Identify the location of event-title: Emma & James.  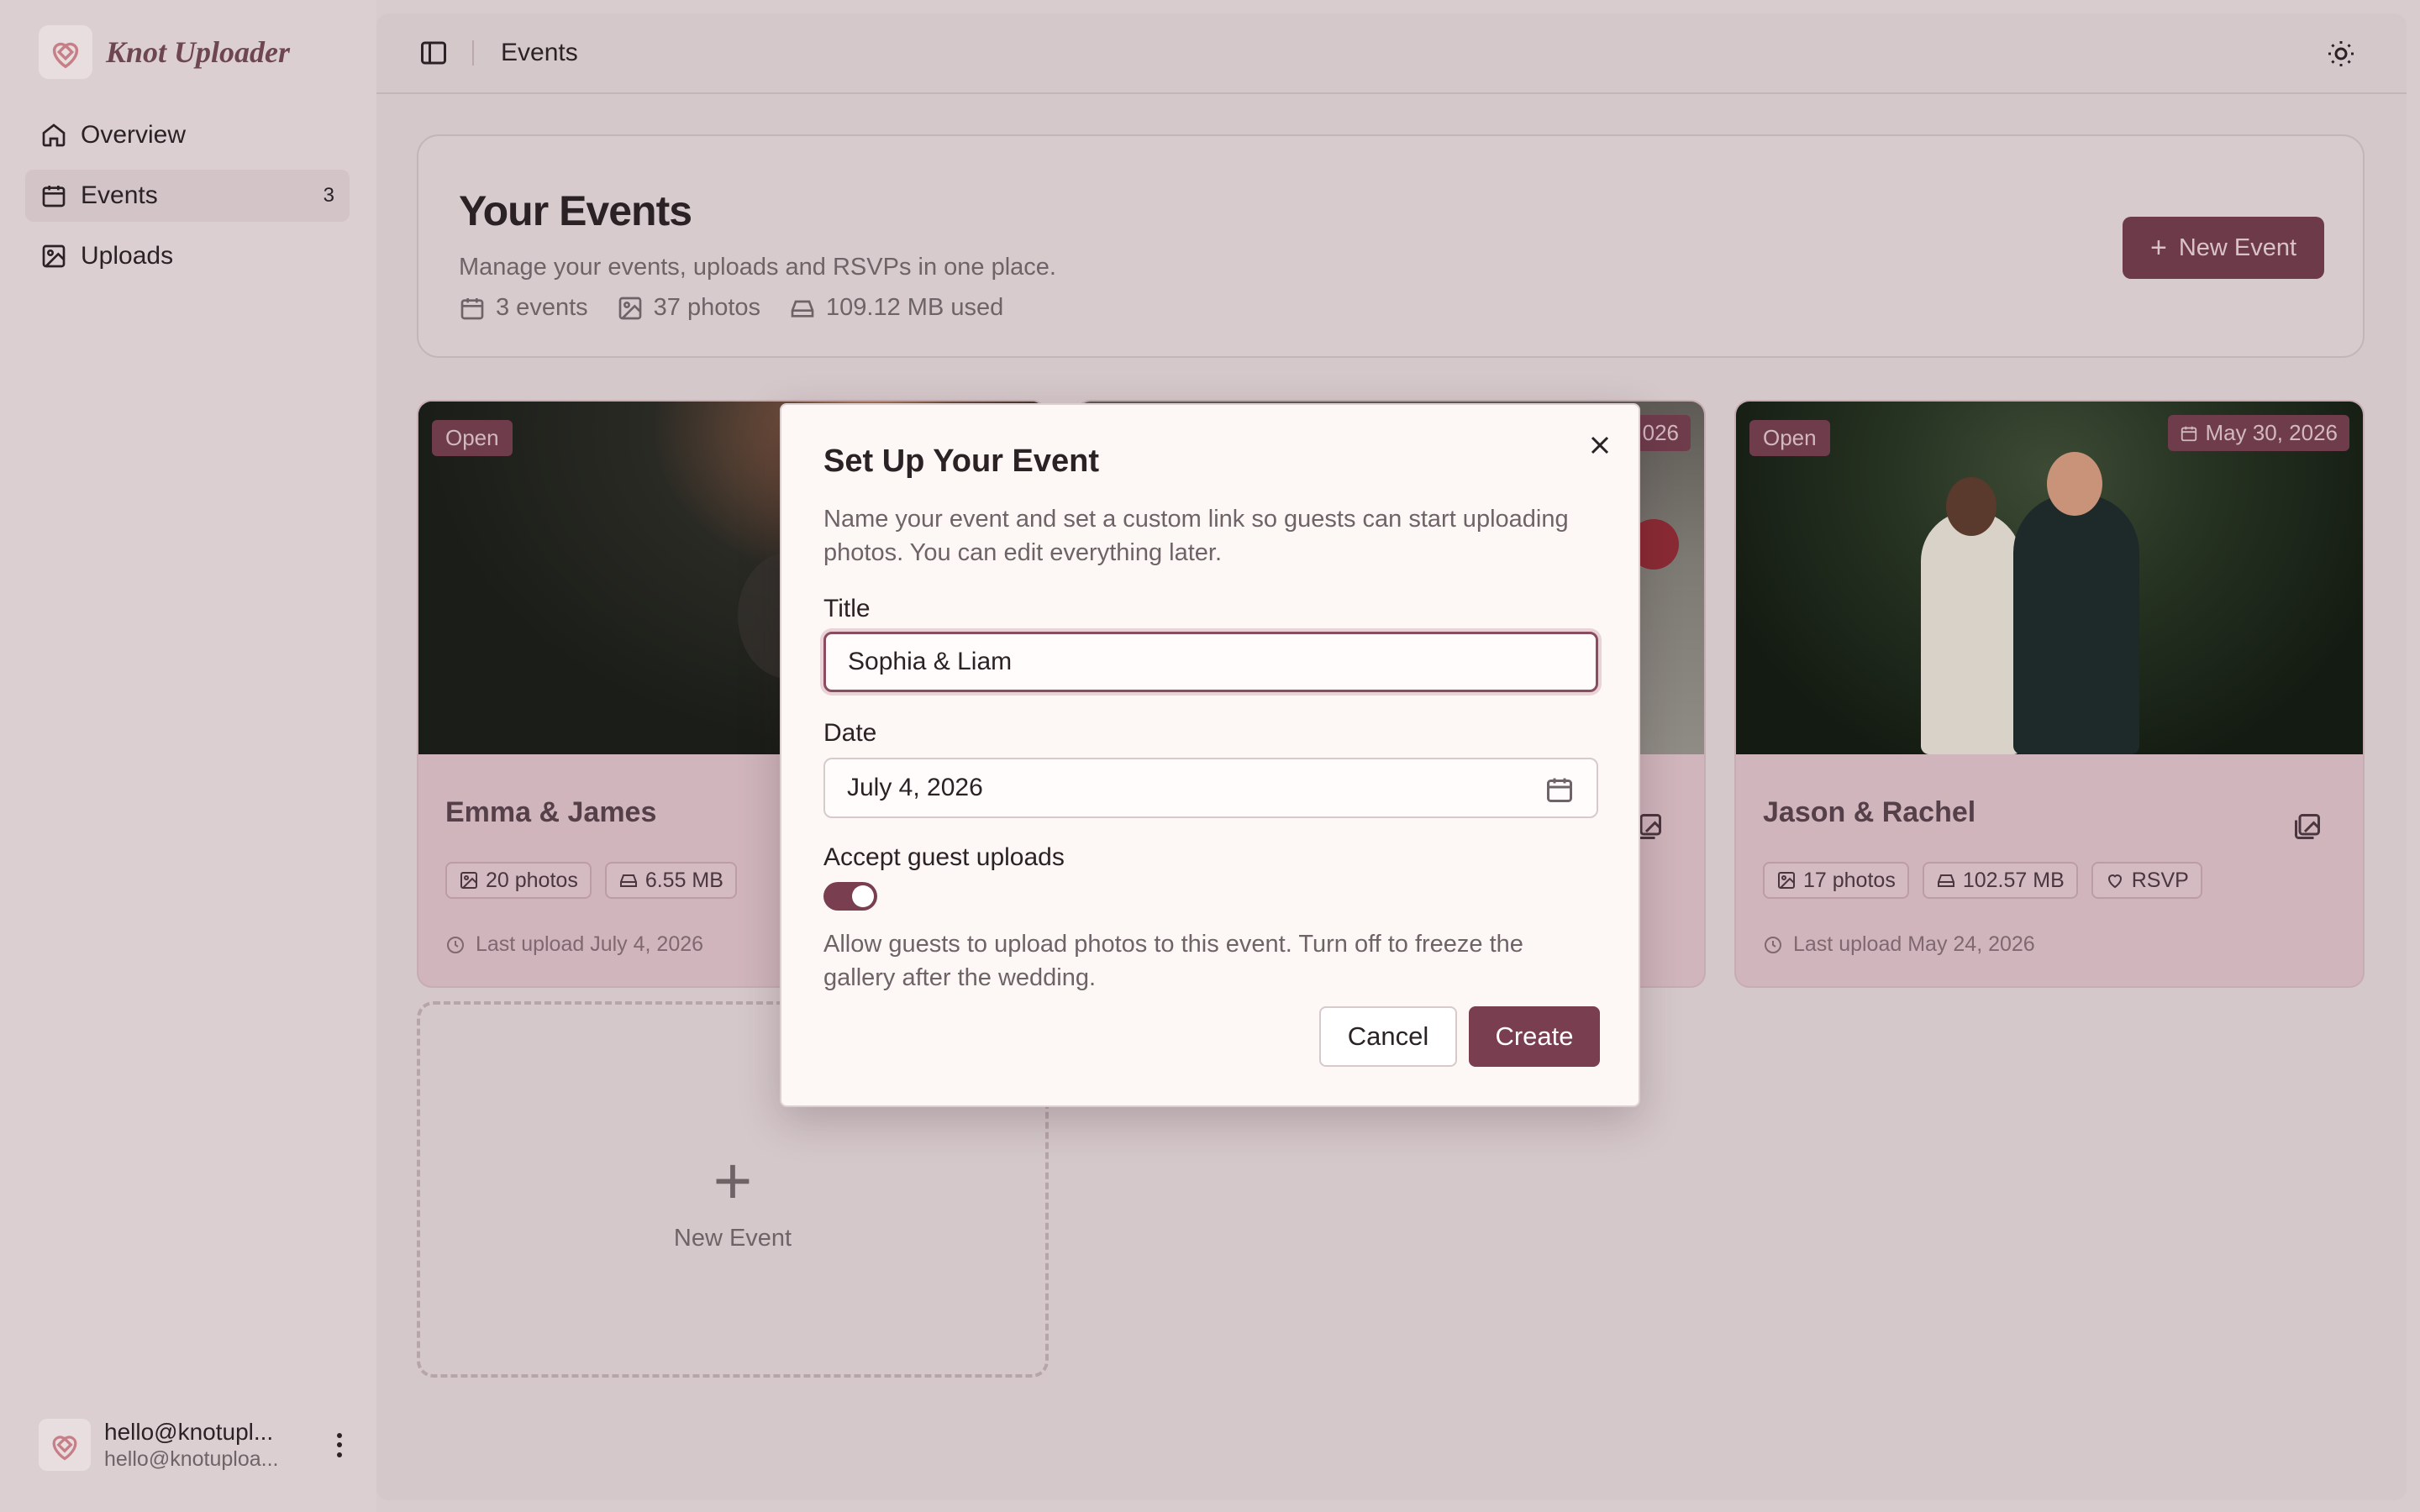
(551, 812).